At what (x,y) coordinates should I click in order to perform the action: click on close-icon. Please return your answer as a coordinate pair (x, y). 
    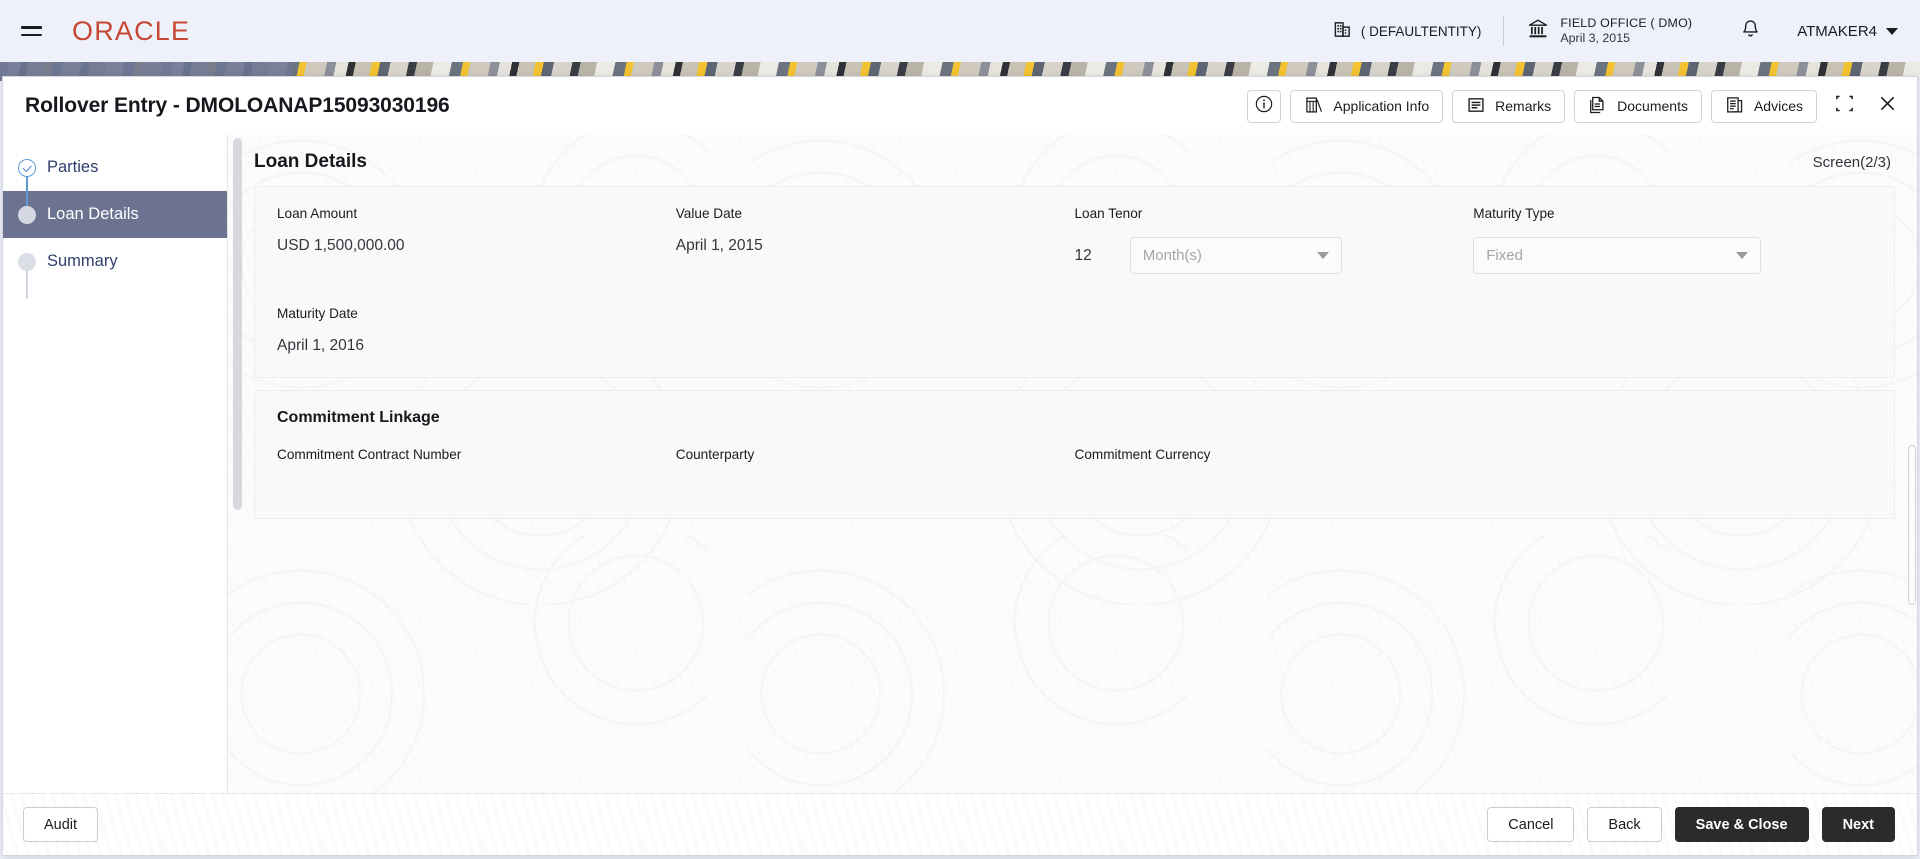
    Looking at the image, I should click on (1887, 106).